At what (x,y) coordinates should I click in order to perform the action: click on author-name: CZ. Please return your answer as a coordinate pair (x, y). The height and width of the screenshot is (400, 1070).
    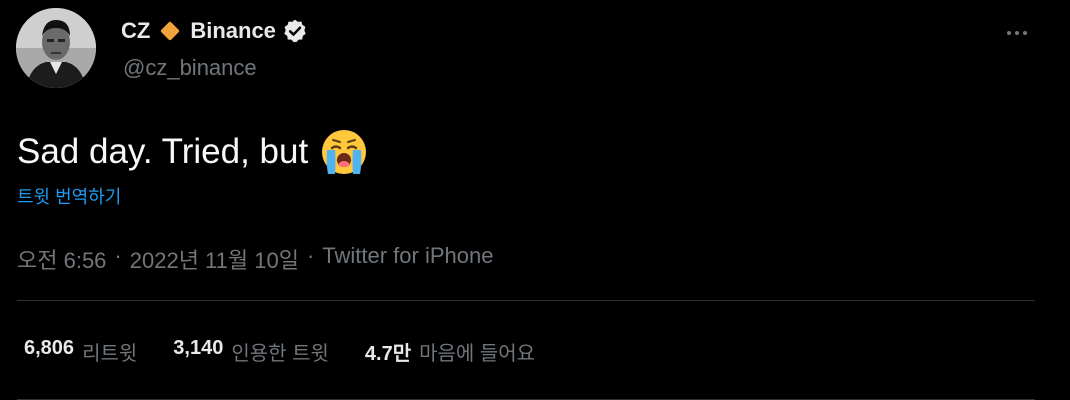
    Looking at the image, I should click on (135, 31).